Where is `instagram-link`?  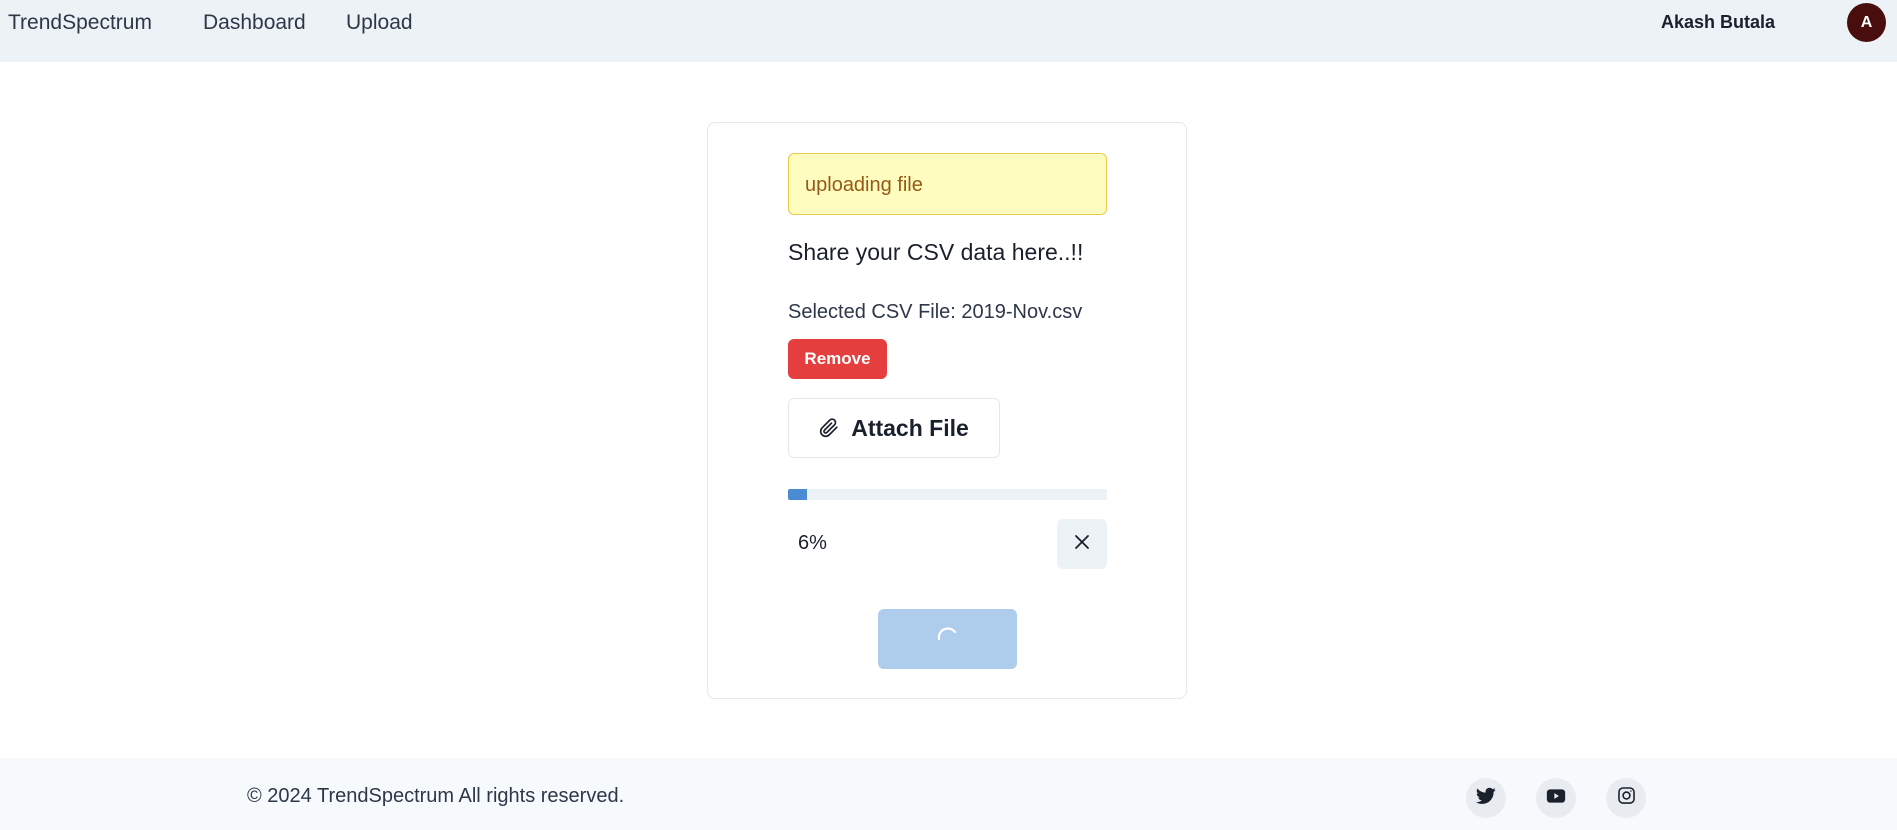
instagram-link is located at coordinates (1626, 798).